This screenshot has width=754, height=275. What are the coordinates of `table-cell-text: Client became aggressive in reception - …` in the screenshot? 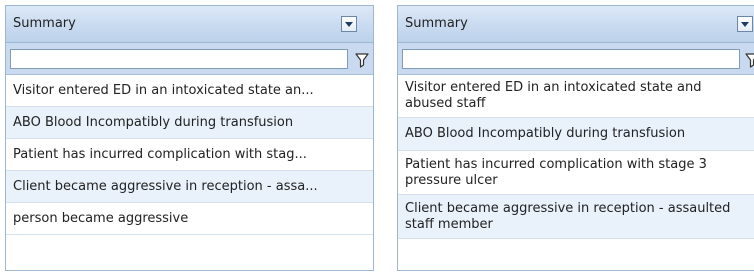 It's located at (568, 216).